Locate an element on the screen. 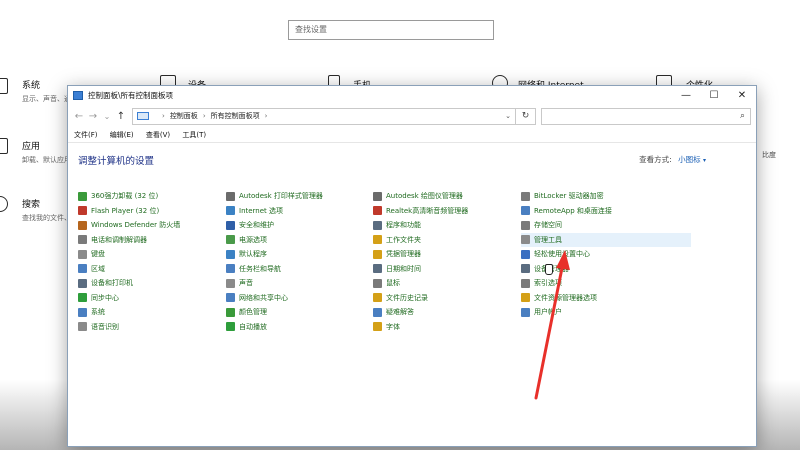 The height and width of the screenshot is (450, 800). annotation-arrow is located at coordinates (552, 325).